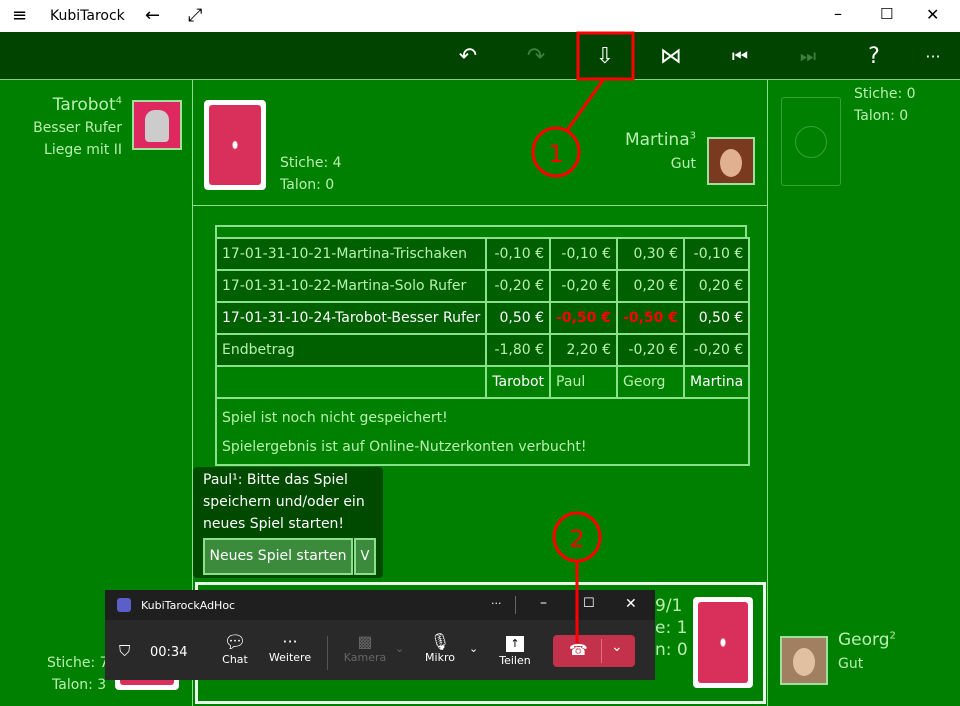 The height and width of the screenshot is (706, 960). What do you see at coordinates (555, 154) in the screenshot?
I see `annotation-label-1: 1` at bounding box center [555, 154].